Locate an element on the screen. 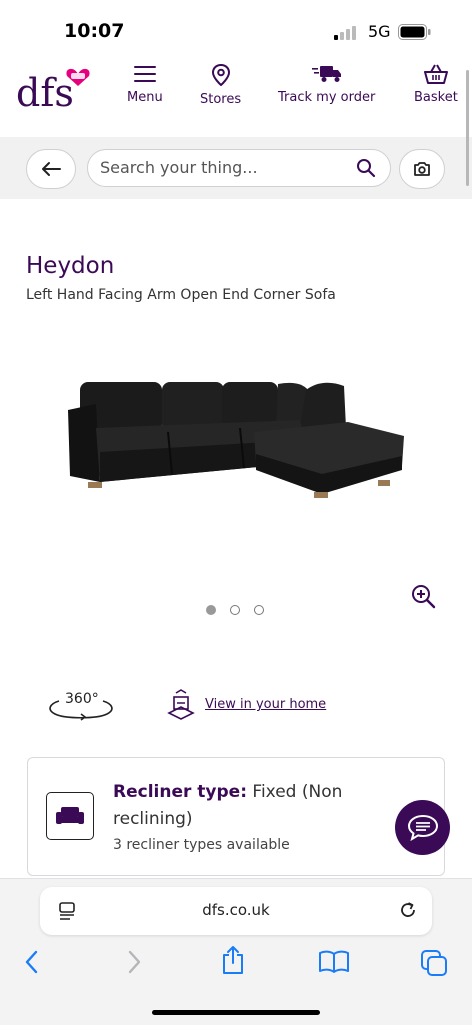  location-pin-icon is located at coordinates (220, 75).